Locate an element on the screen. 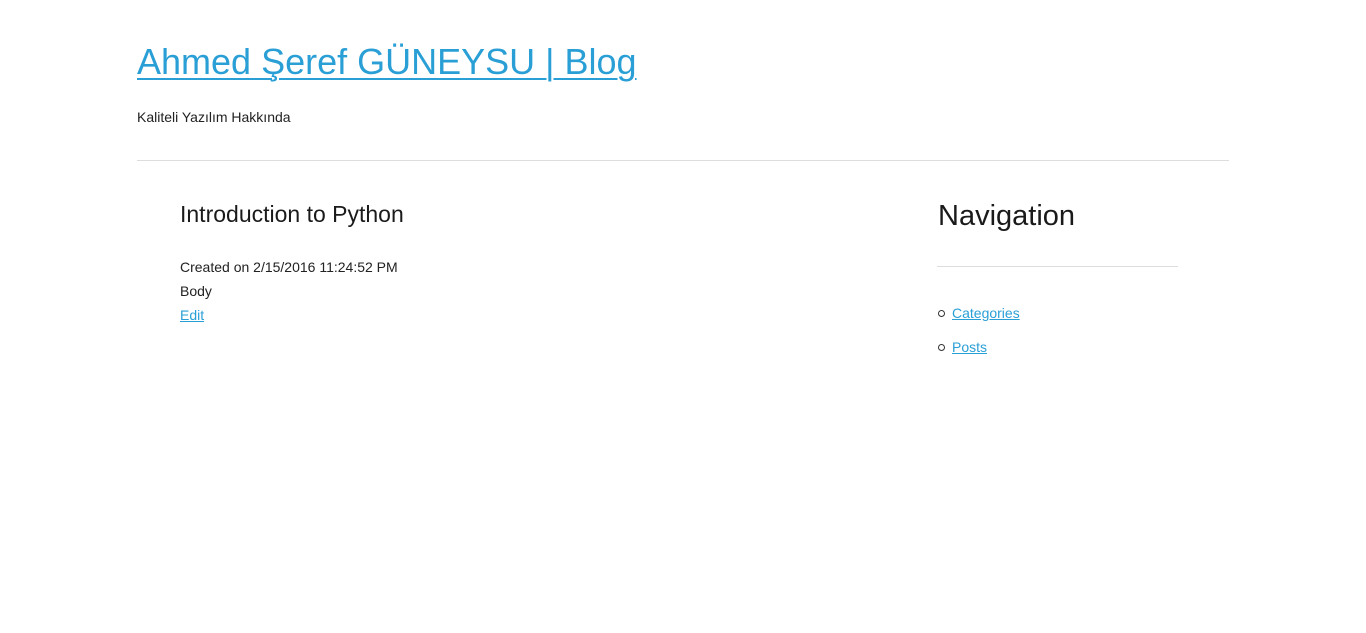 This screenshot has height=633, width=1366. post-created-date: Created on 2/15/2016 11:24:52 PM is located at coordinates (289, 267).